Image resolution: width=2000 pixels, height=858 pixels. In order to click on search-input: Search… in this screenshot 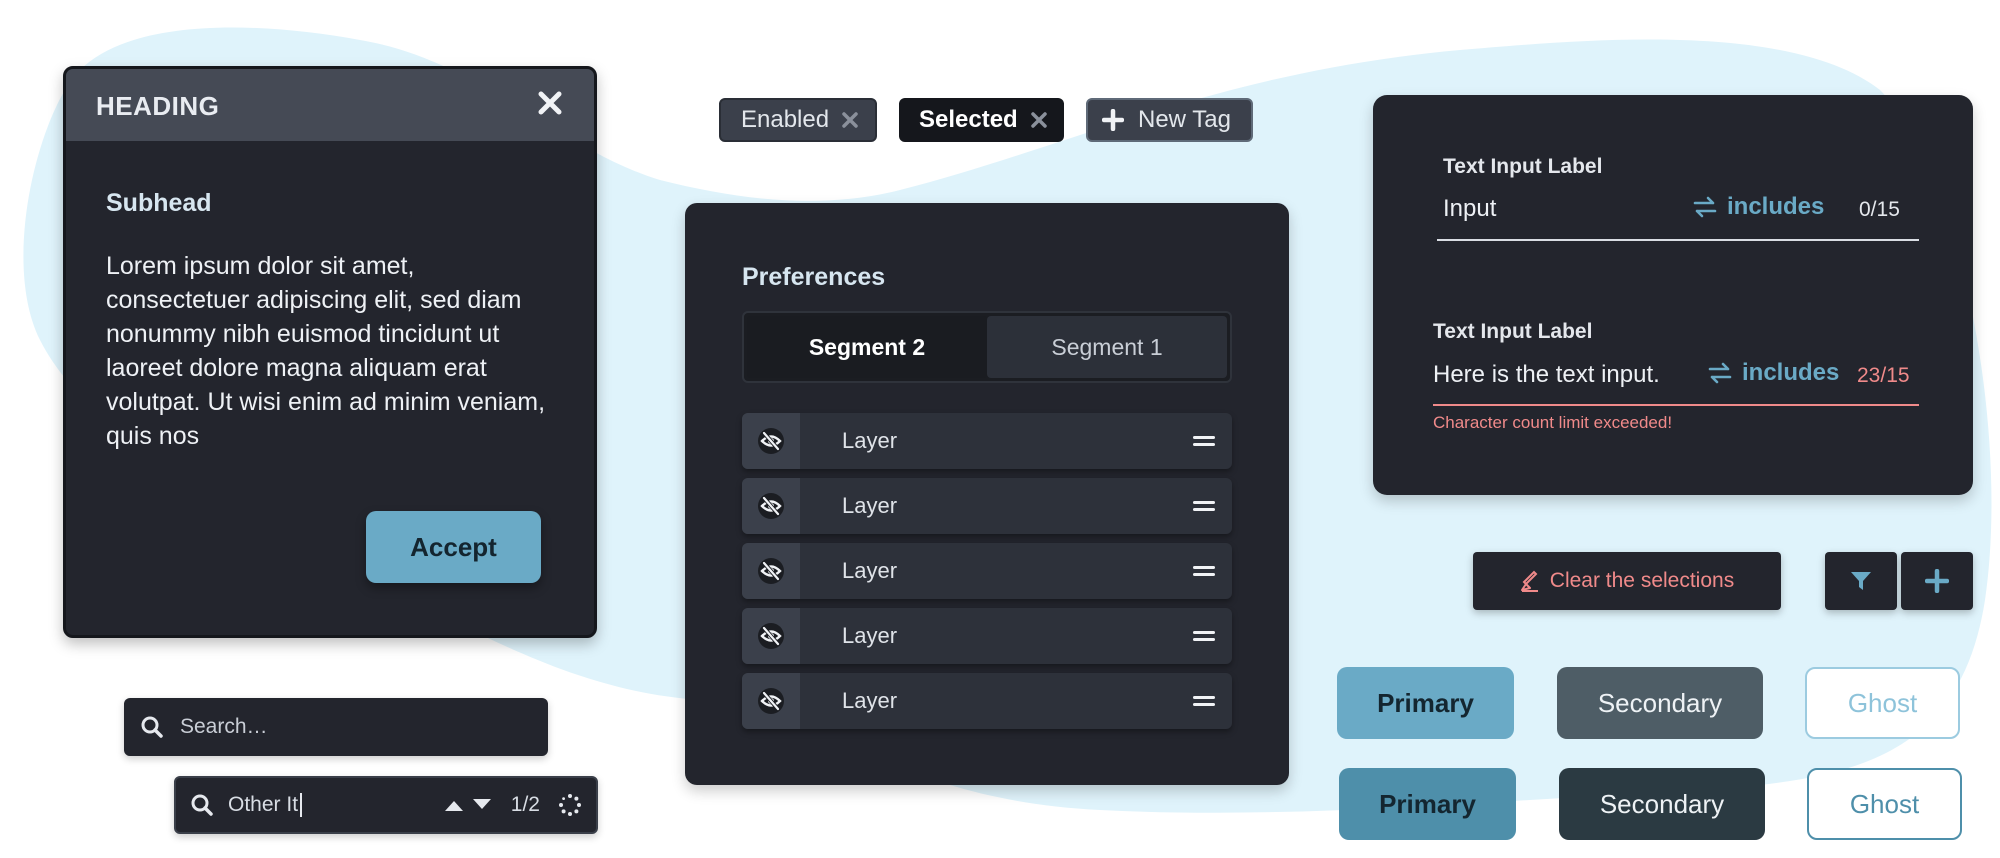, I will do `click(336, 727)`.